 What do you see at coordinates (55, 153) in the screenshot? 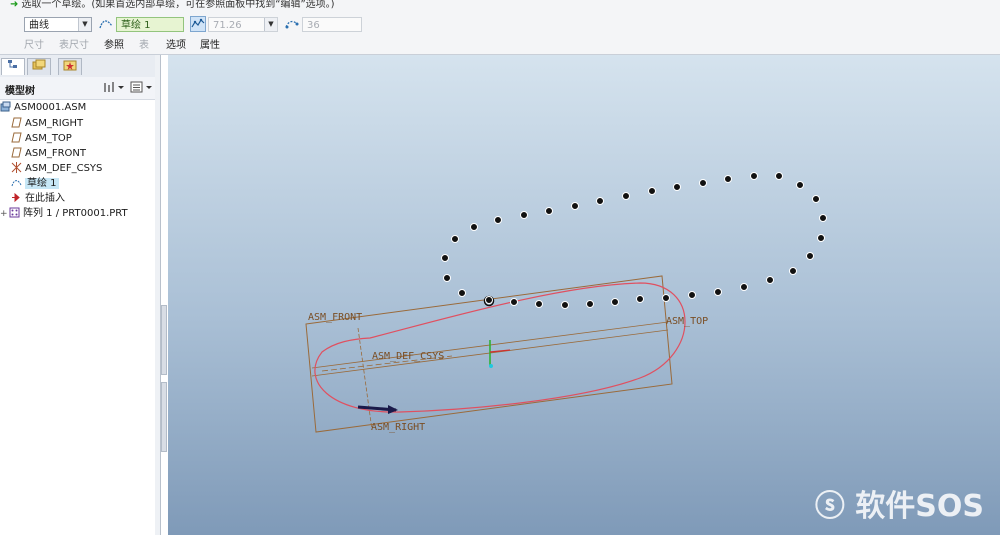
I see `tree-item-label: ASM_FRONT` at bounding box center [55, 153].